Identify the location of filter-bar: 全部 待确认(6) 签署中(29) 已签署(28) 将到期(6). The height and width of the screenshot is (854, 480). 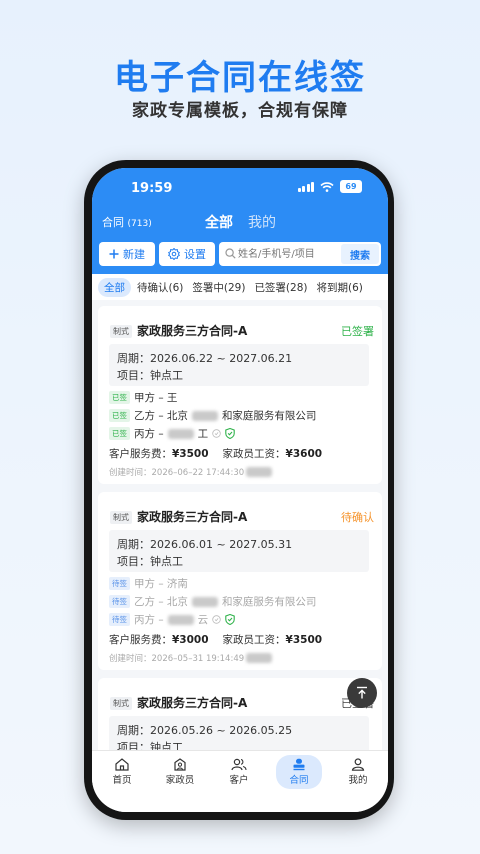
(240, 287).